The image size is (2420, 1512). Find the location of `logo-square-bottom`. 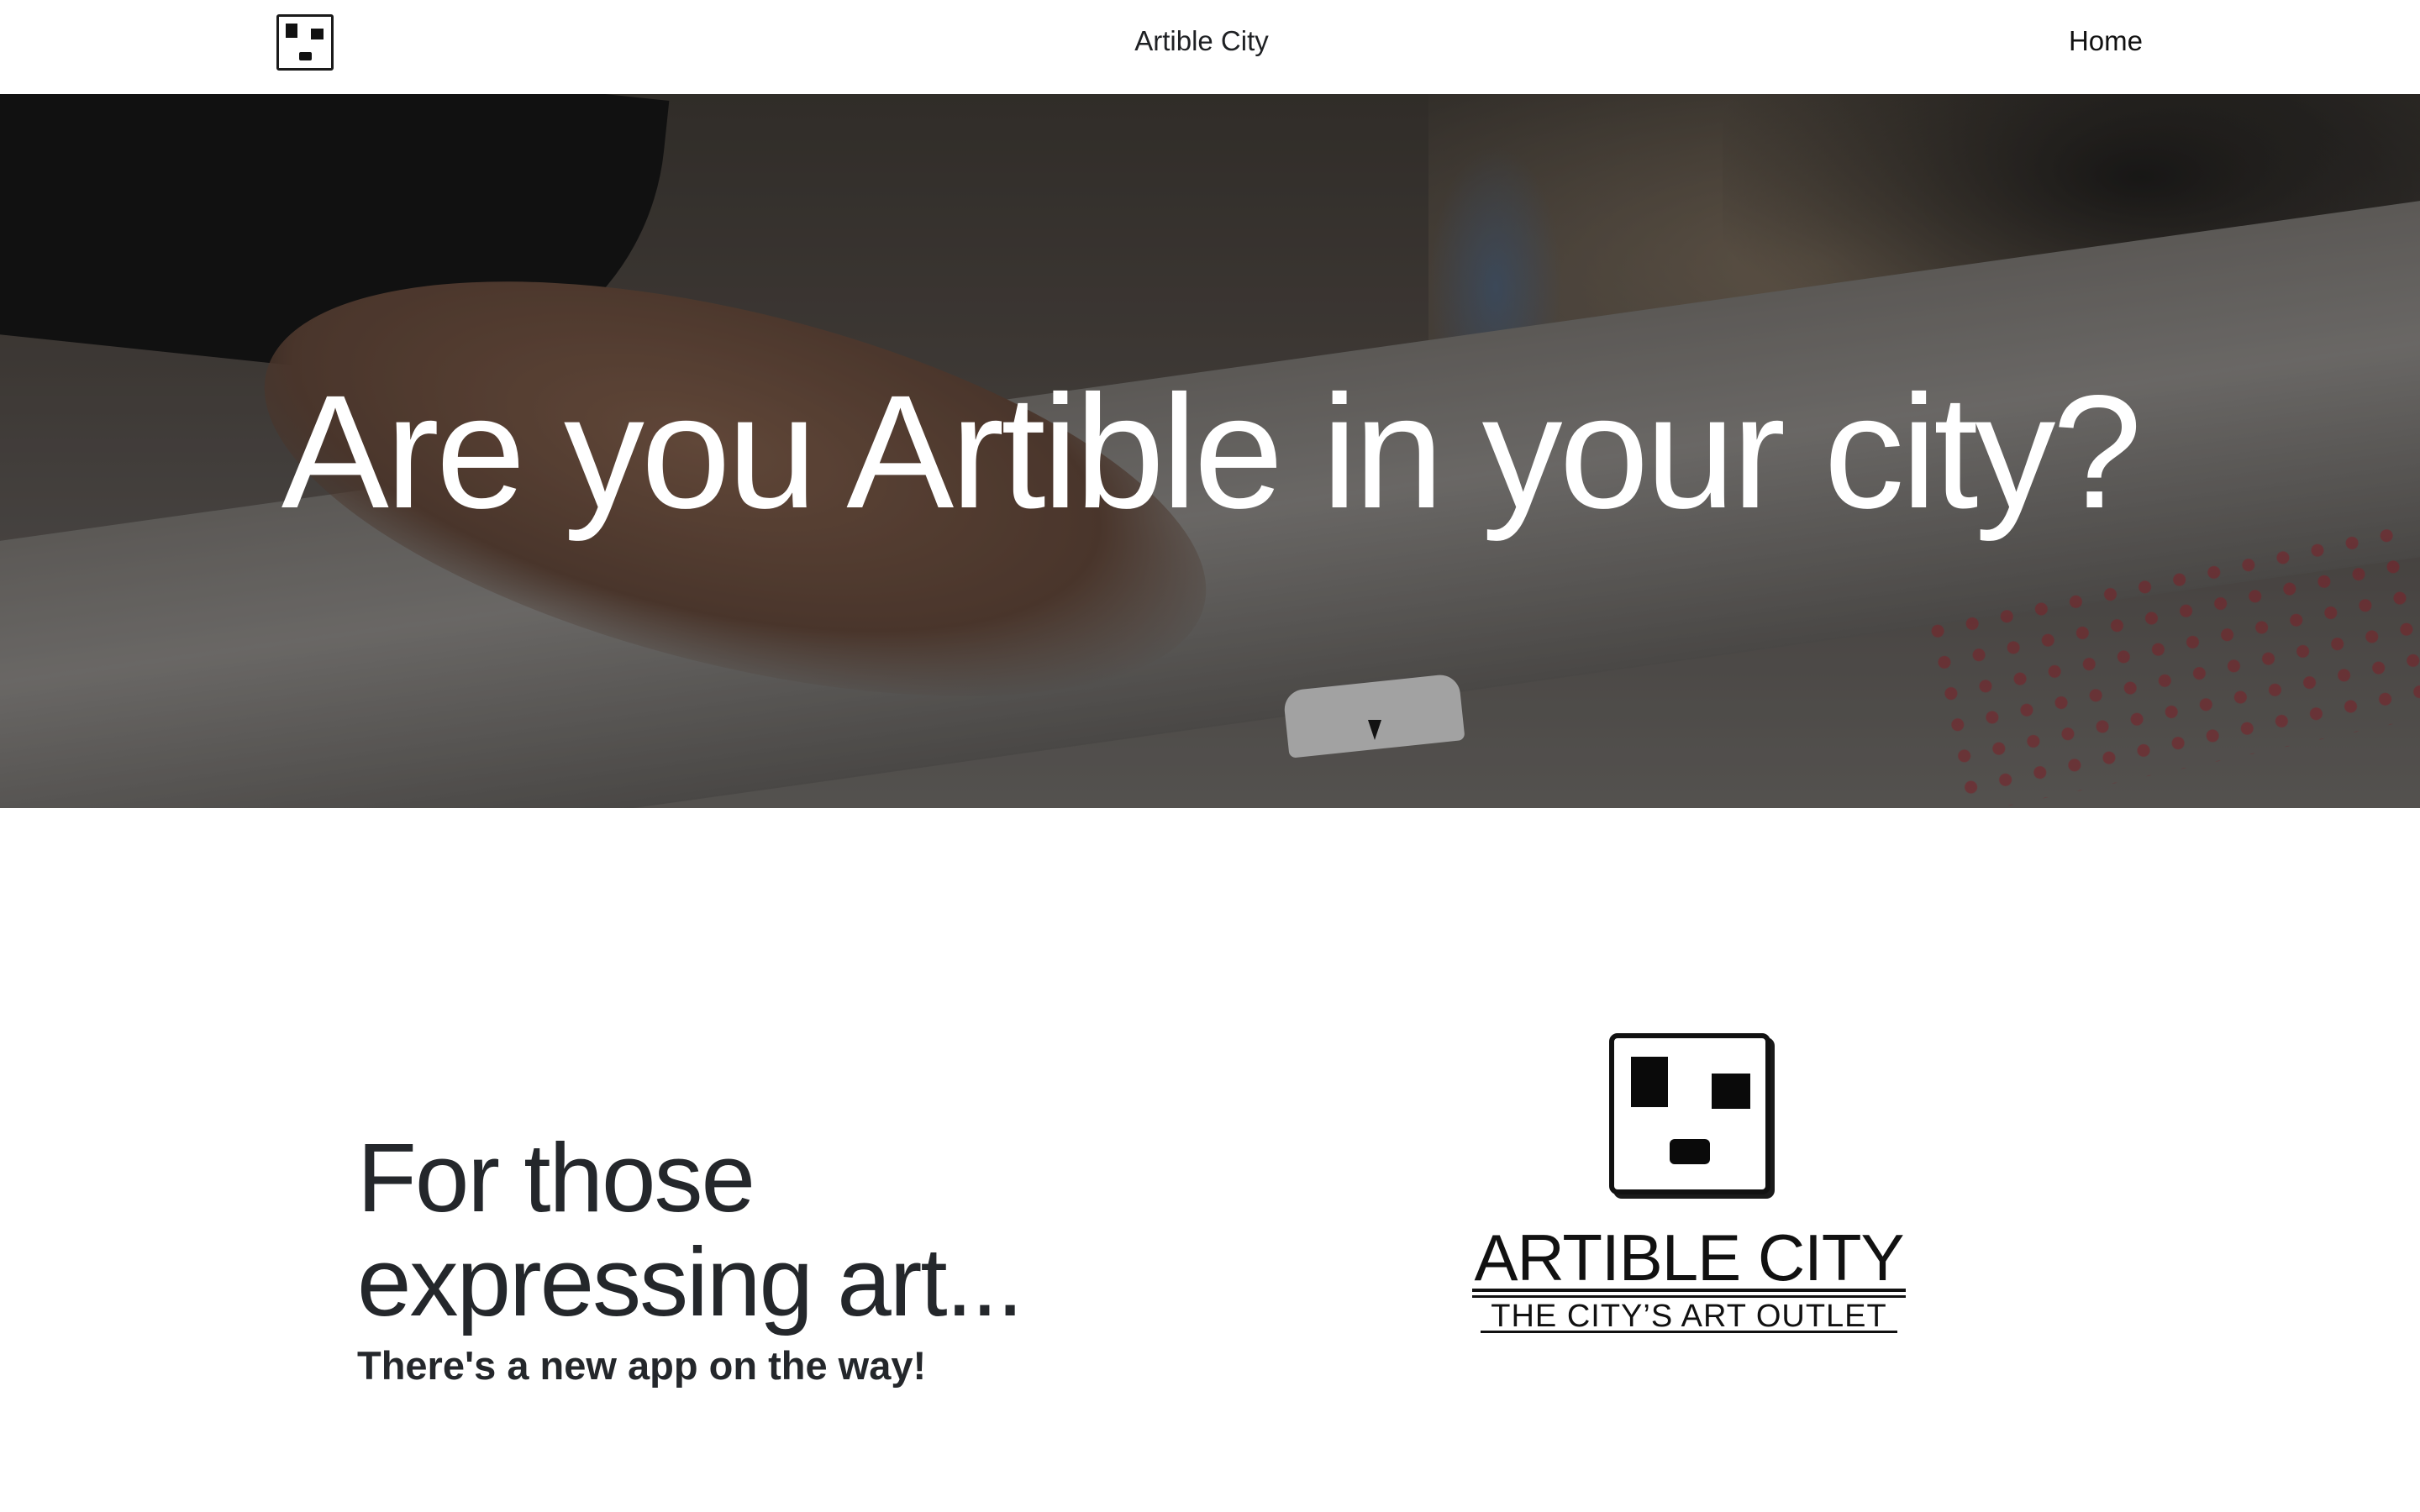

logo-square-bottom is located at coordinates (306, 56).